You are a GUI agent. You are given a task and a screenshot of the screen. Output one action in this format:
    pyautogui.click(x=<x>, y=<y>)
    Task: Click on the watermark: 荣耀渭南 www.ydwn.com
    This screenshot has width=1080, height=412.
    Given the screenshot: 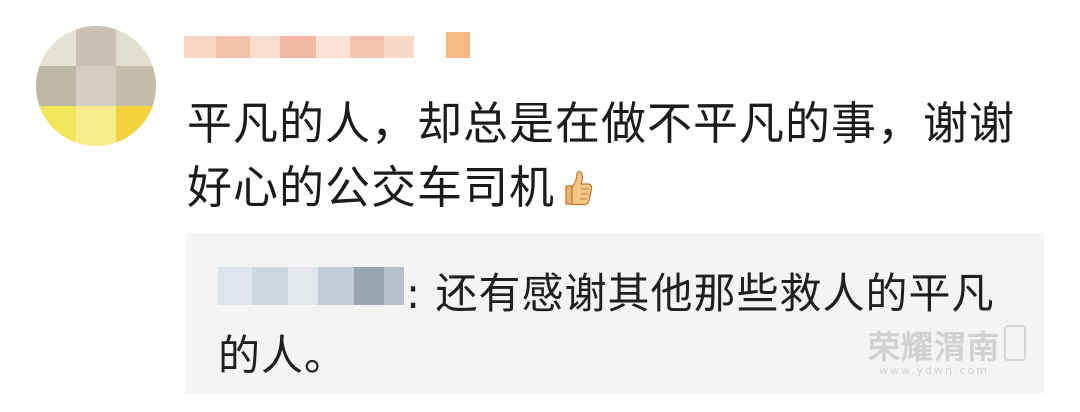 What is the action you would take?
    pyautogui.click(x=934, y=353)
    